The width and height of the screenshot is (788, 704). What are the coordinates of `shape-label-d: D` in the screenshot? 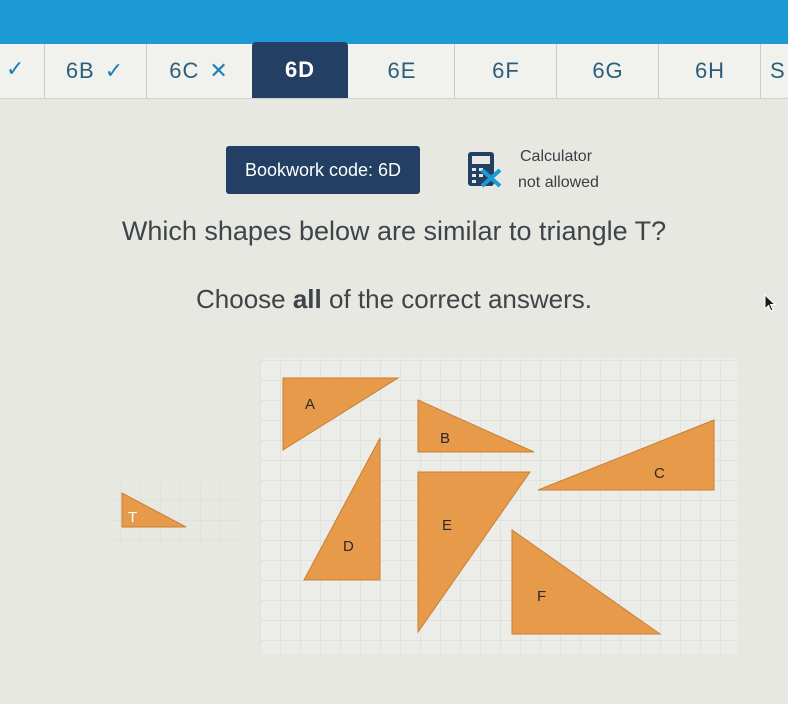 It's located at (348, 546).